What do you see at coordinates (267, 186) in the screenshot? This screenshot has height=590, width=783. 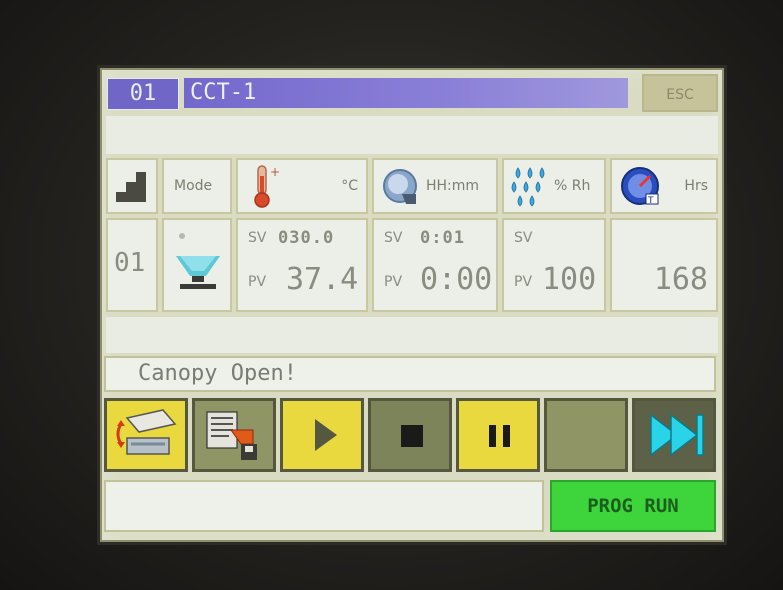 I see `thermometer-icon: +` at bounding box center [267, 186].